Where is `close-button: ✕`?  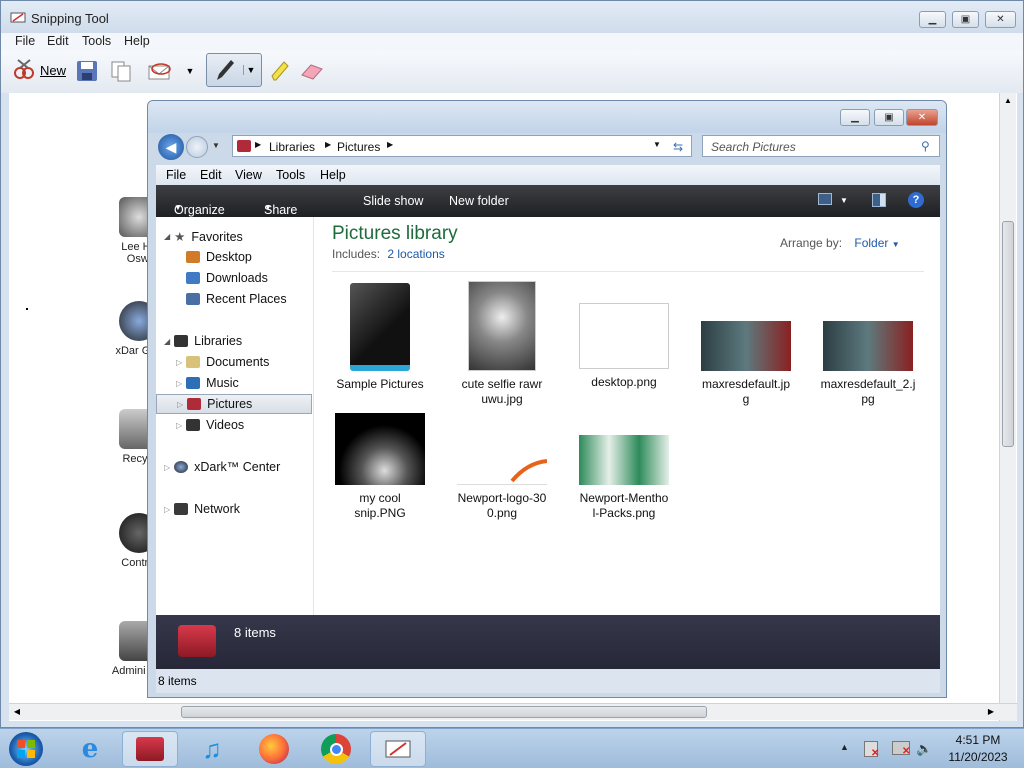 close-button: ✕ is located at coordinates (1000, 19).